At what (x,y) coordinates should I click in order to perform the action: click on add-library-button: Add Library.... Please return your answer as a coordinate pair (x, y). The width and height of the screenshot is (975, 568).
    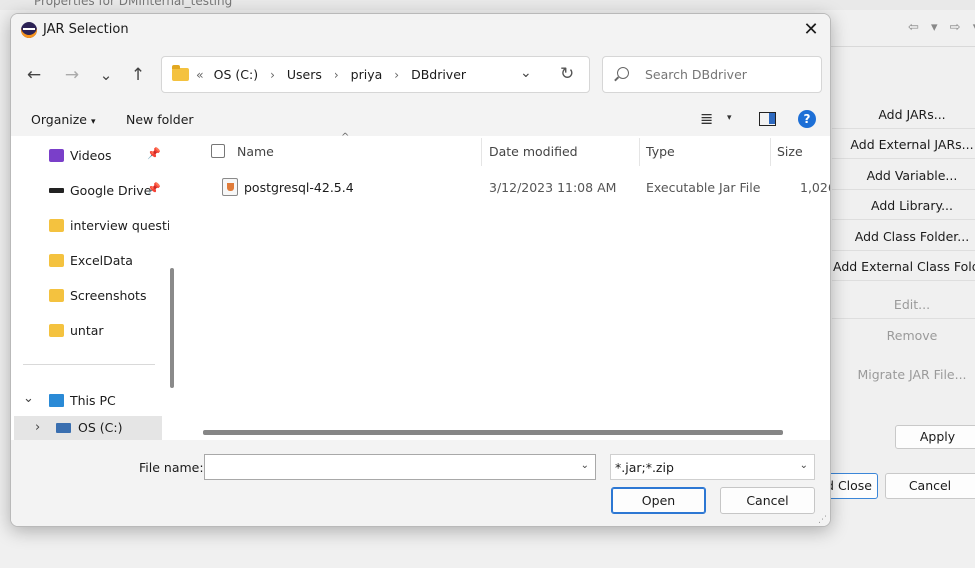
    Looking at the image, I should click on (903, 206).